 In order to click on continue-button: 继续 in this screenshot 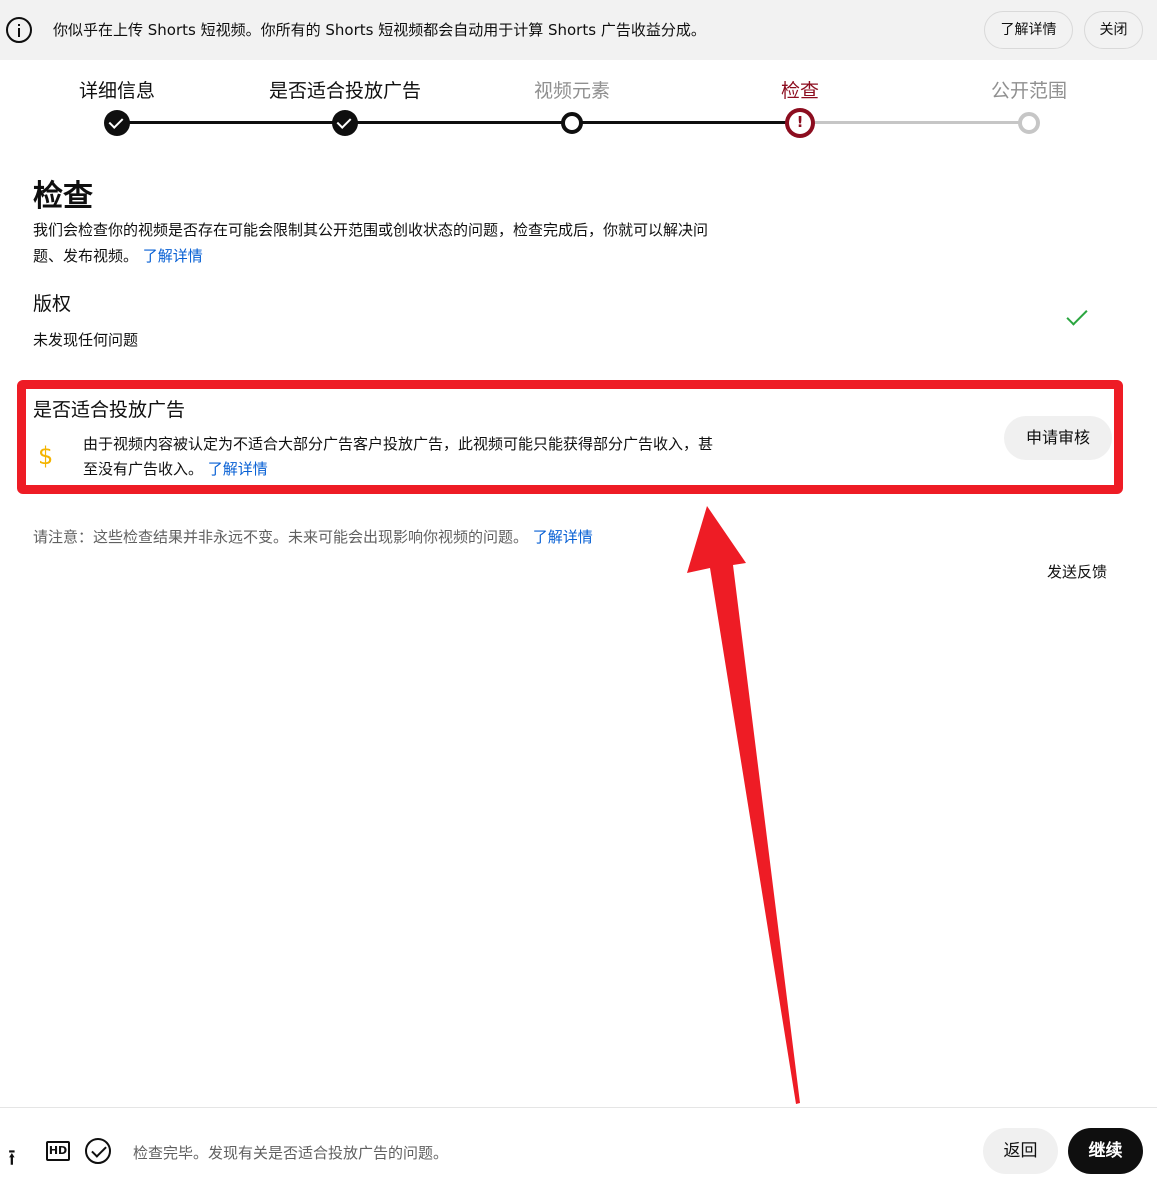, I will do `click(1105, 1151)`.